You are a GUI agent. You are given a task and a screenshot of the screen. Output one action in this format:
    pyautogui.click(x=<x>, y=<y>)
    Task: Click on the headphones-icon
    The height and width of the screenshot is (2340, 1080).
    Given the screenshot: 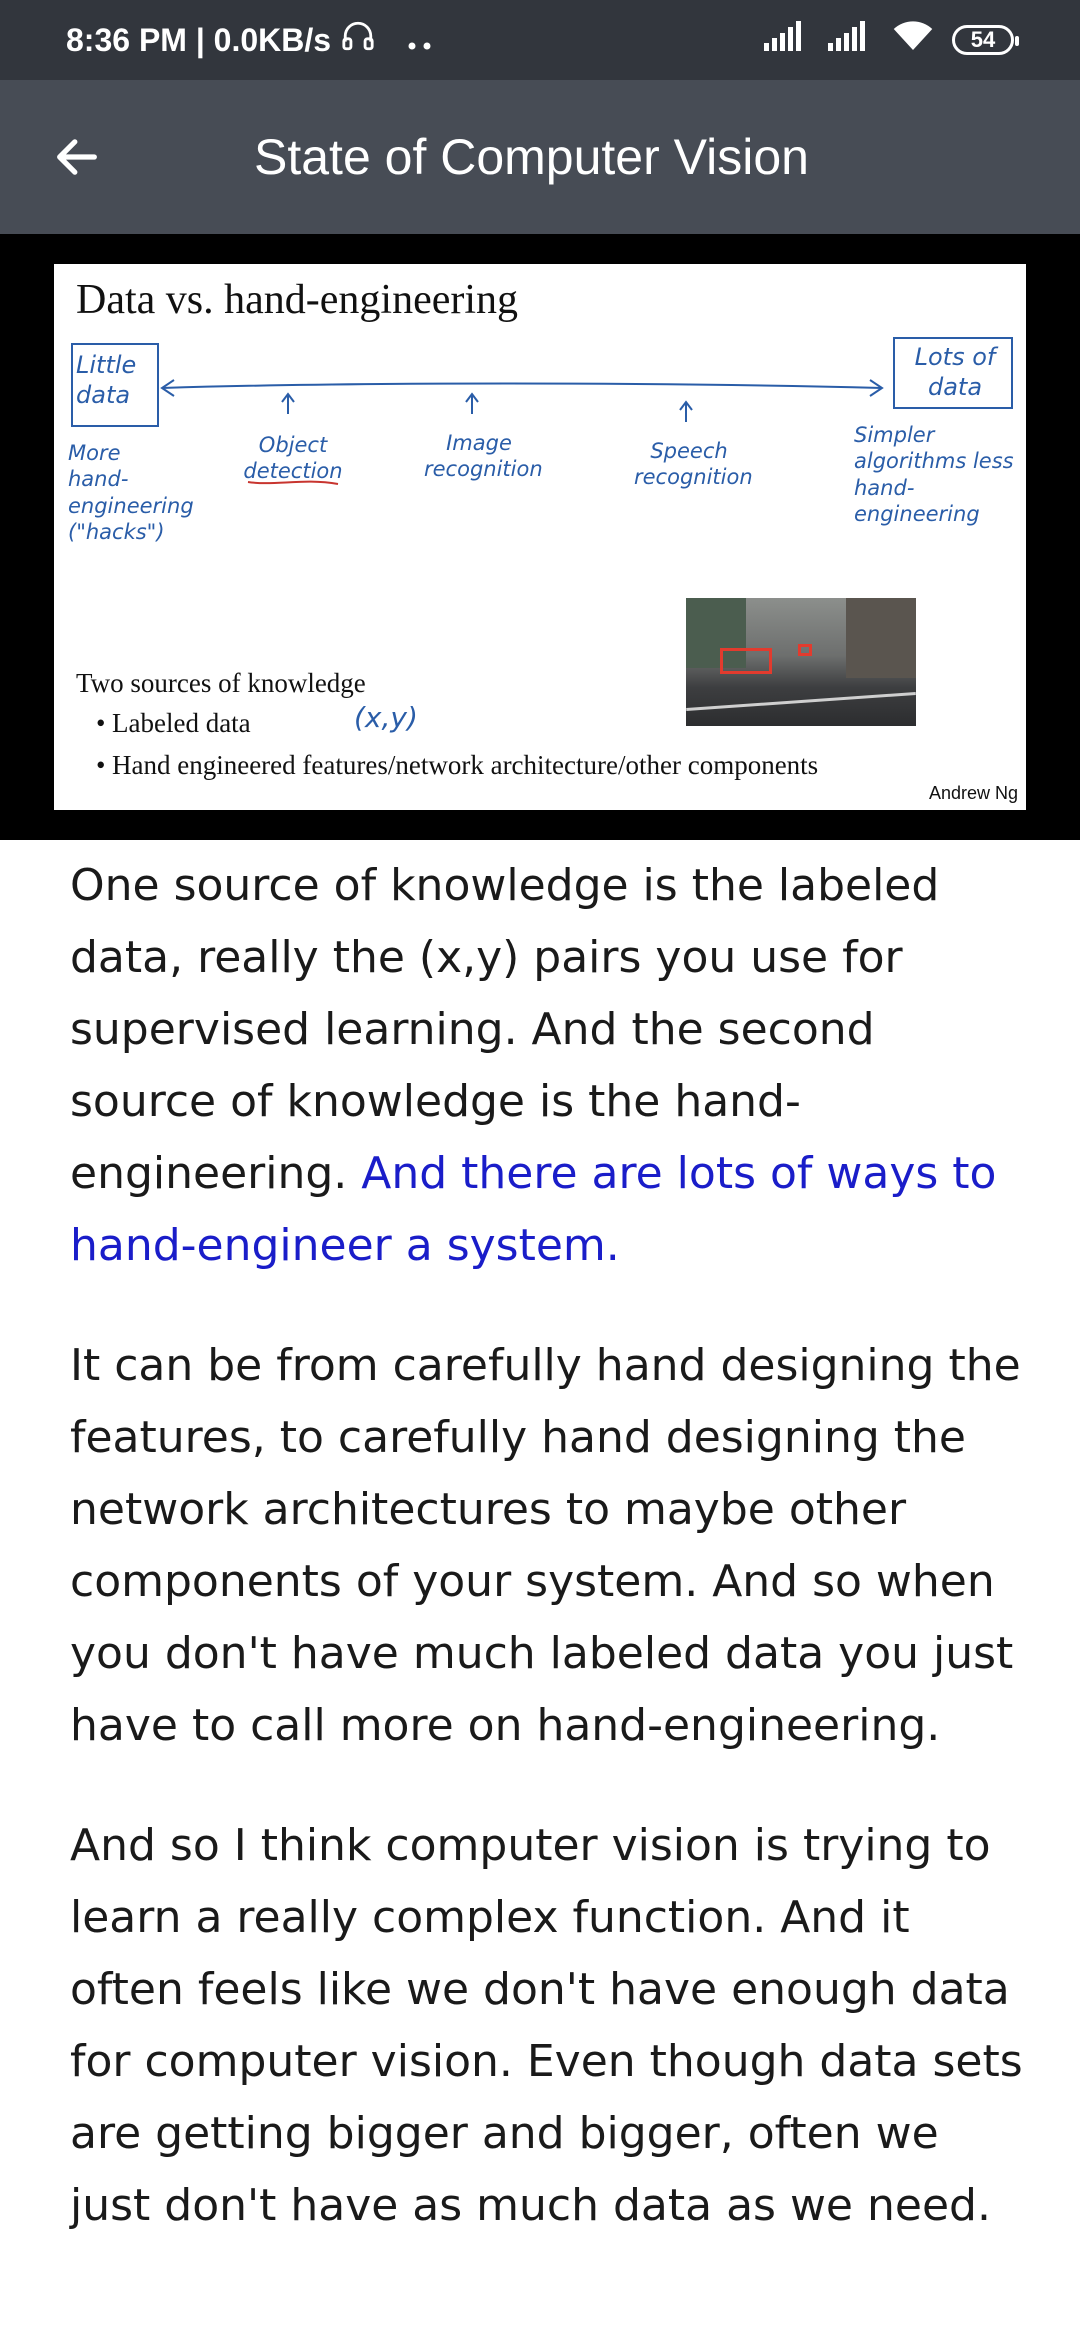 What is the action you would take?
    pyautogui.click(x=358, y=40)
    